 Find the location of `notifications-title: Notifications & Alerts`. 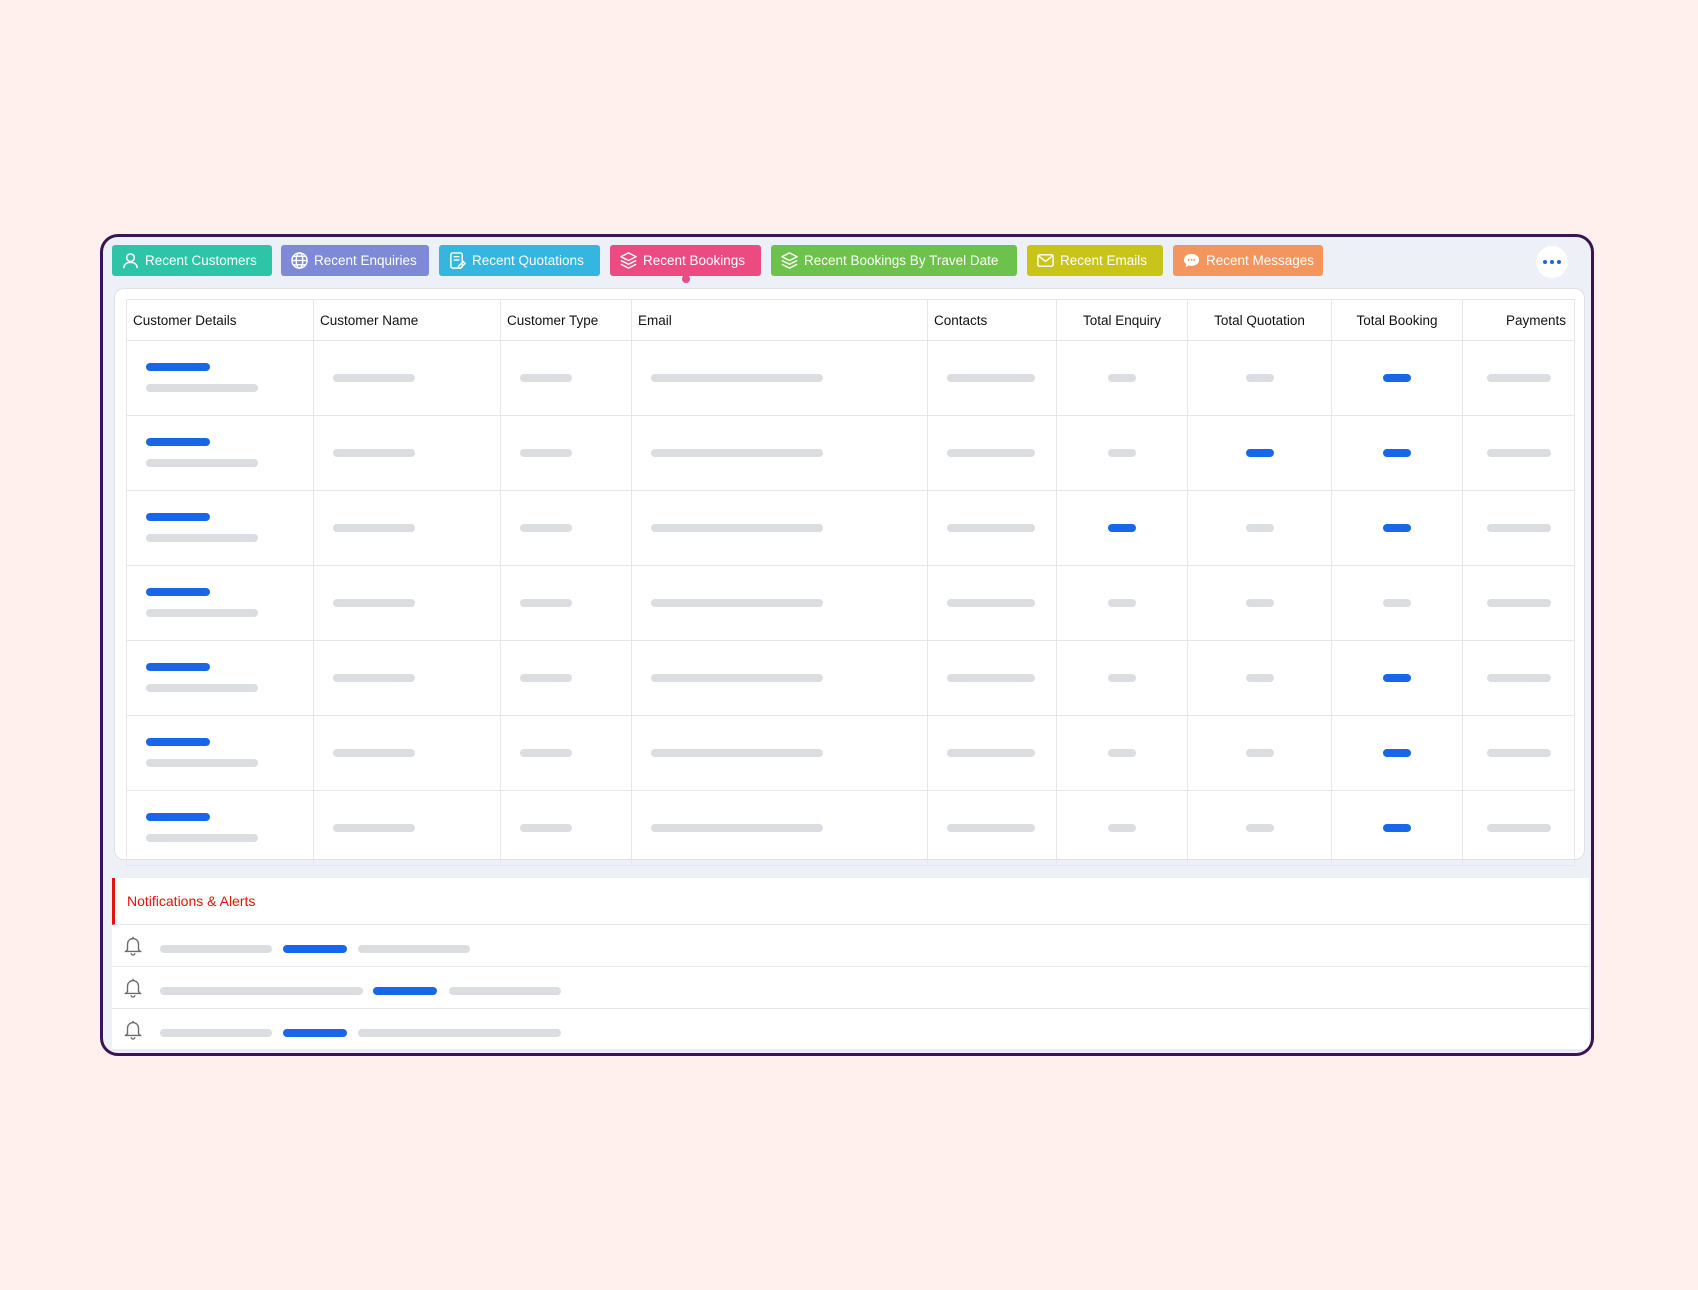

notifications-title: Notifications & Alerts is located at coordinates (850, 901).